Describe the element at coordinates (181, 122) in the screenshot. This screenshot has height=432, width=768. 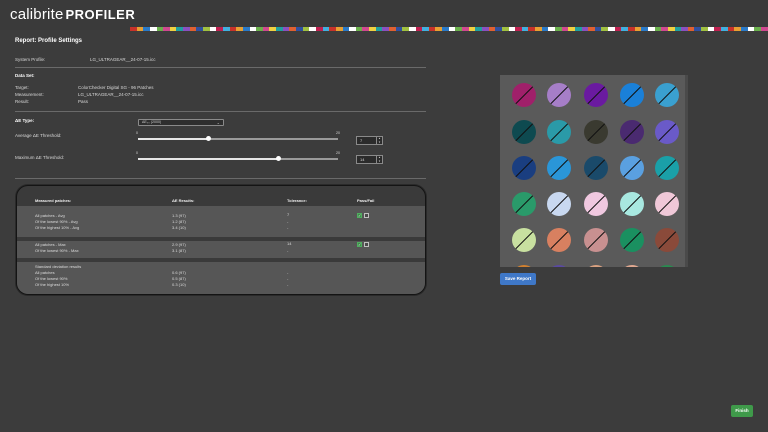
I see `de-type-select: ΔE₀₀ (2000) ⌄` at that location.